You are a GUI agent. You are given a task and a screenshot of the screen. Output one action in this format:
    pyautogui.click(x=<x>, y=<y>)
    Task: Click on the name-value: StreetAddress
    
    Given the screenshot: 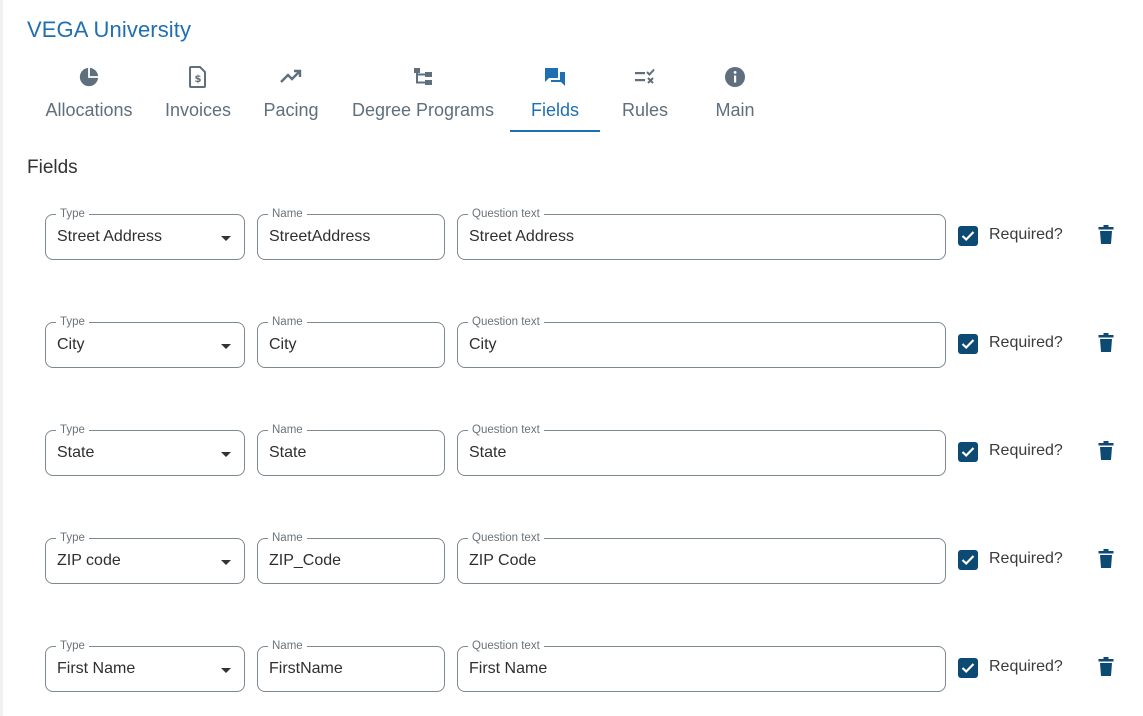 What is the action you would take?
    pyautogui.click(x=320, y=236)
    